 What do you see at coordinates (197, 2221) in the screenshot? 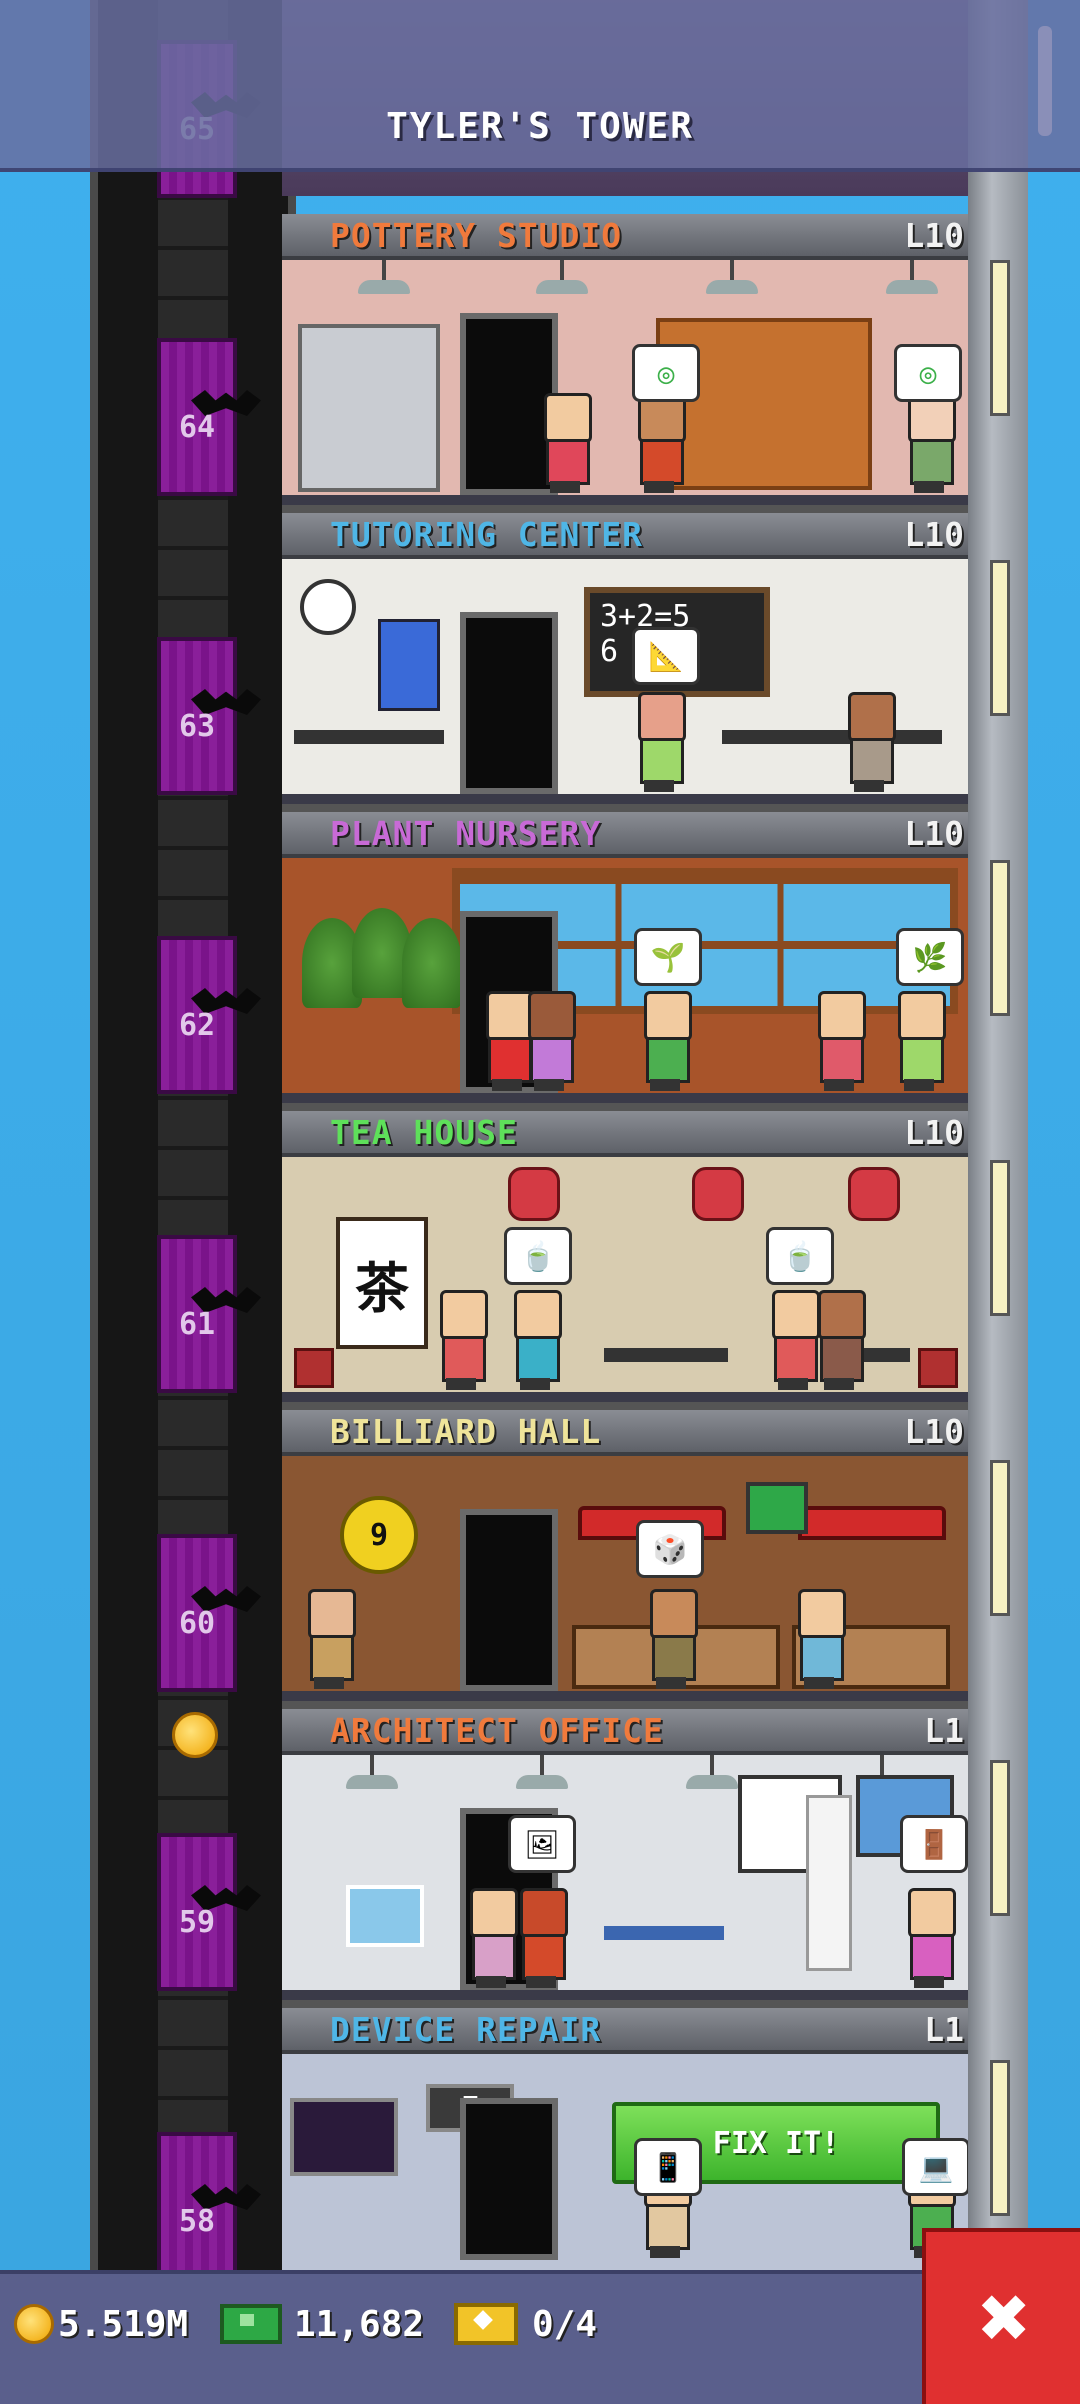
I see `elevator-floor-number: 58` at bounding box center [197, 2221].